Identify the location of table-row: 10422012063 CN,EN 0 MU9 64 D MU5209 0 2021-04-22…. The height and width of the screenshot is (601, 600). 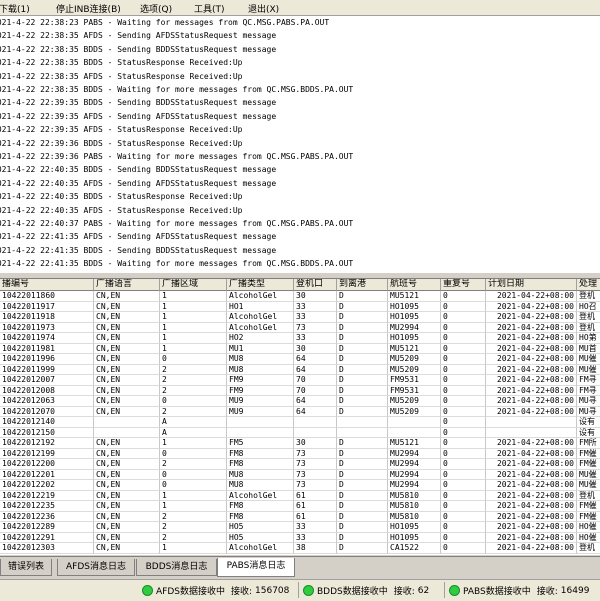
(300, 401).